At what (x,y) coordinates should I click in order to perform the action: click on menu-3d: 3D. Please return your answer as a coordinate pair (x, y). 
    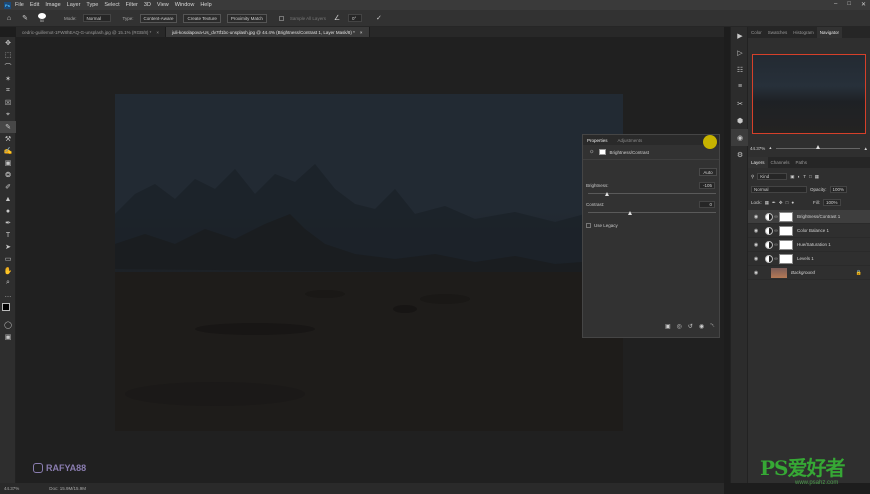
    Looking at the image, I should click on (147, 5).